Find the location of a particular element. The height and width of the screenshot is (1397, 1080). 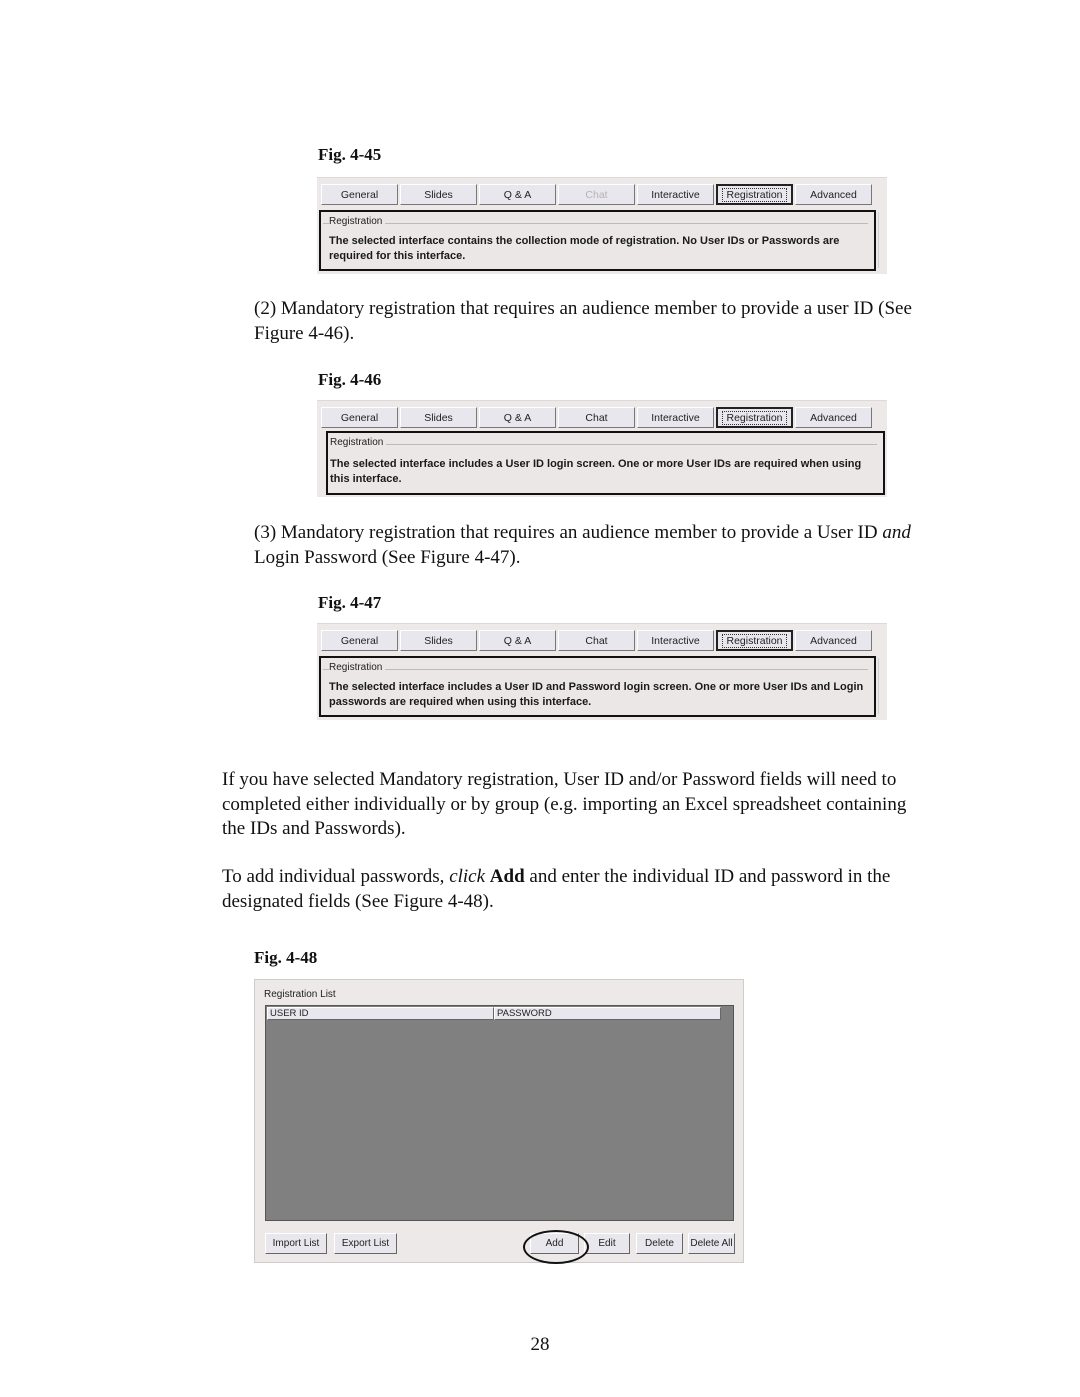

figure-caption: Fig. 4-47 is located at coordinates (350, 602).